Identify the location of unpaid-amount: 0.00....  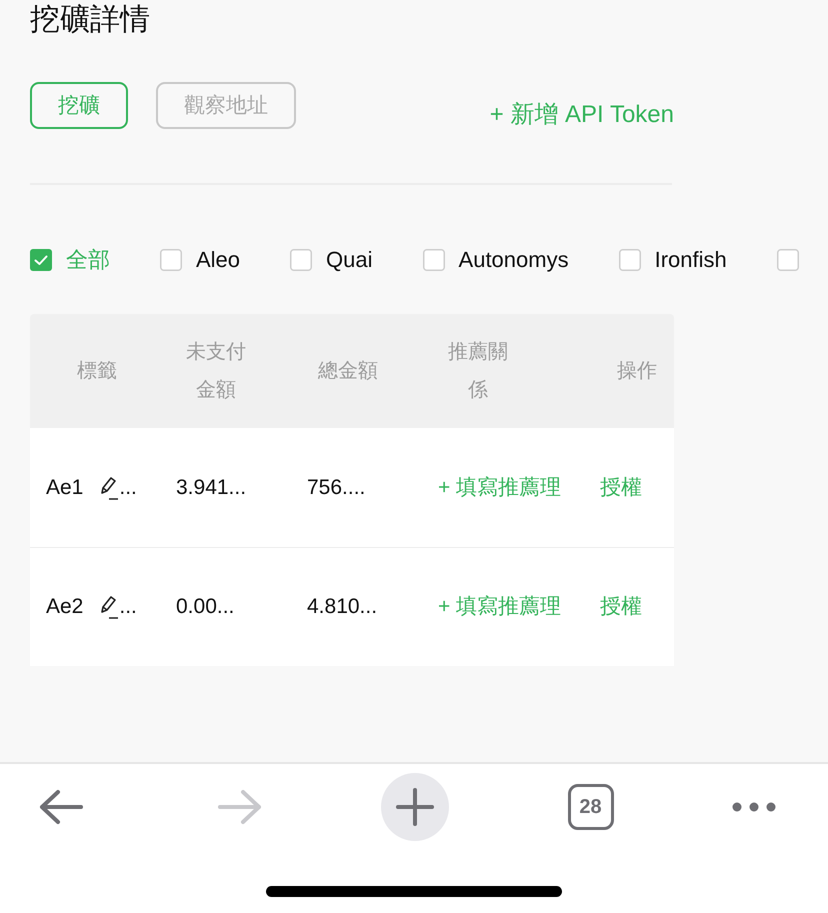
(205, 607).